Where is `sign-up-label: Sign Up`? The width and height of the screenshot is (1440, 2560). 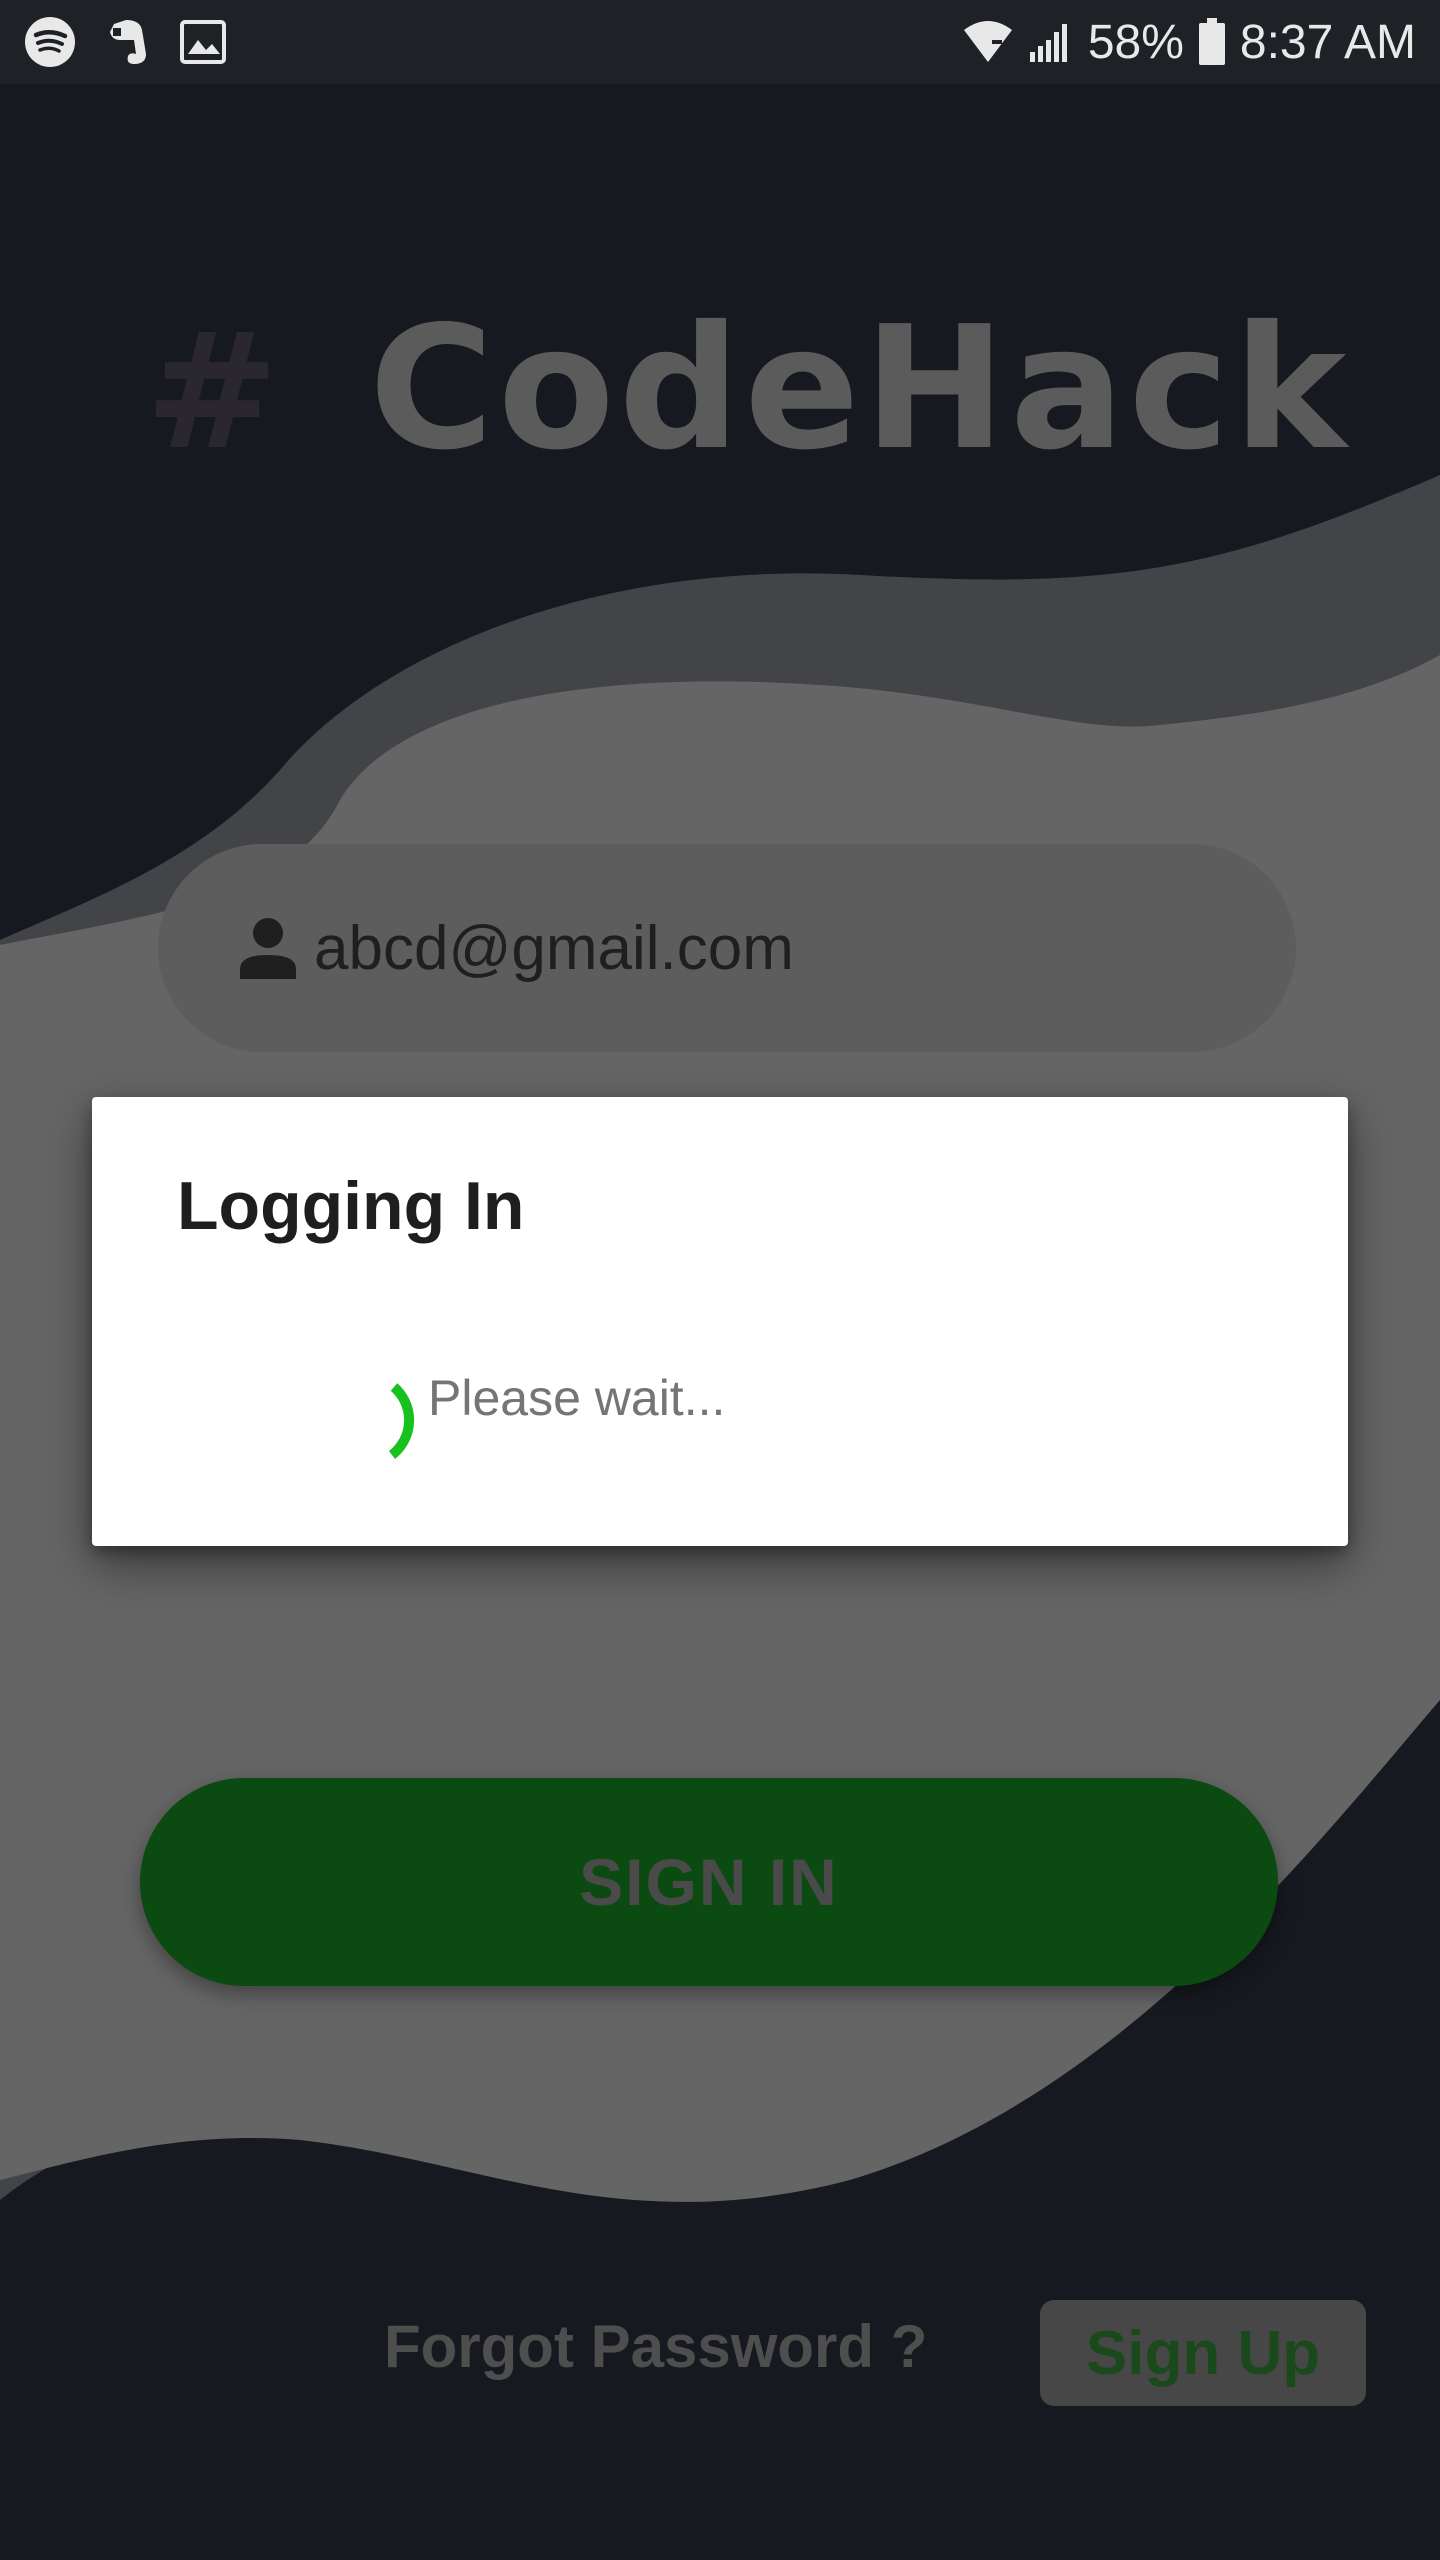 sign-up-label: Sign Up is located at coordinates (1203, 2353).